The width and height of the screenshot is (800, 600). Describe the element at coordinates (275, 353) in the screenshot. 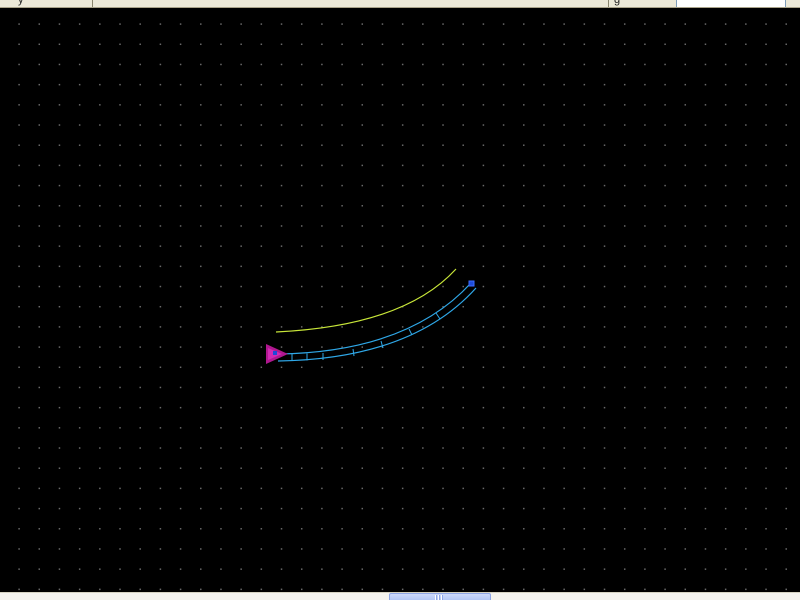

I see `rail-start-node` at that location.